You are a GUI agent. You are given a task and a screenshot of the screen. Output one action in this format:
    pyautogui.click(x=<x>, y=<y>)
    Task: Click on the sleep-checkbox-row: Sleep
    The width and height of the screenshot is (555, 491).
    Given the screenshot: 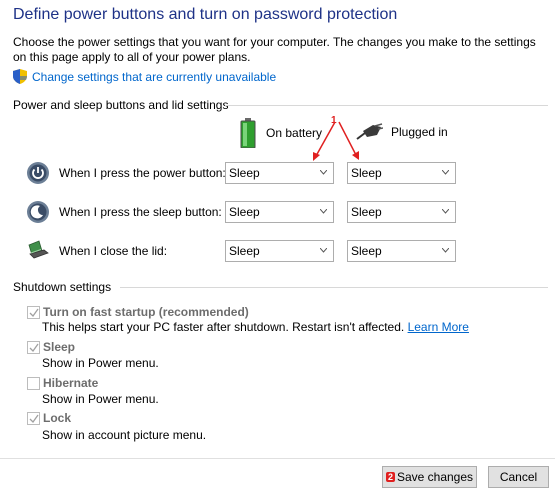 What is the action you would take?
    pyautogui.click(x=51, y=347)
    